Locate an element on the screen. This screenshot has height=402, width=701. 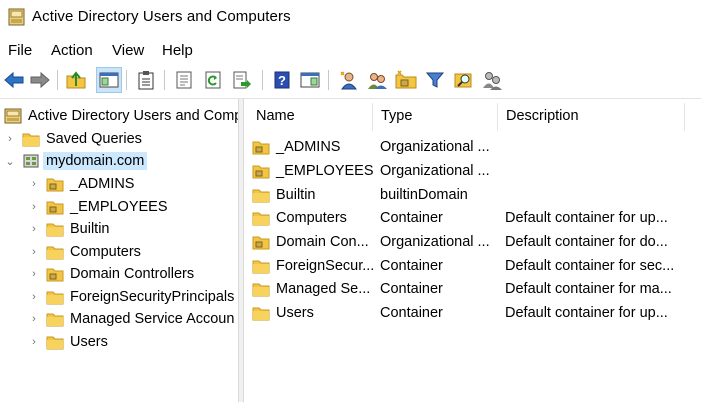
tree-item-label: mydomain.com is located at coordinates (95, 161).